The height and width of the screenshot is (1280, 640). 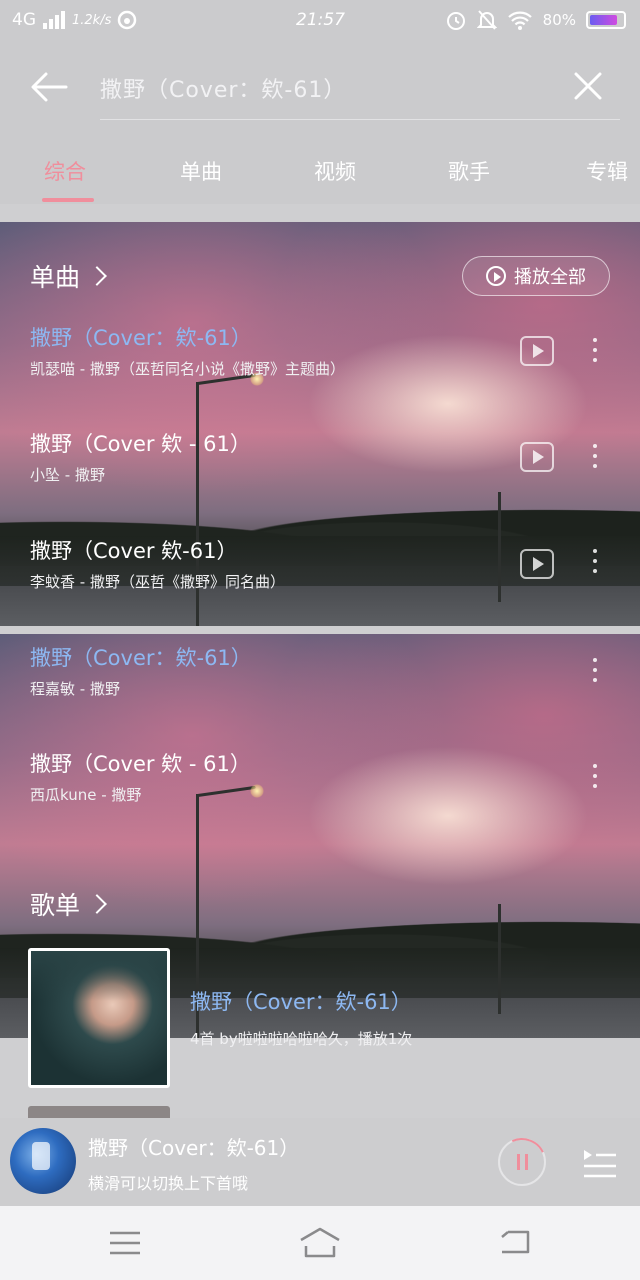 I want to click on battery-percent: 80%, so click(x=559, y=20).